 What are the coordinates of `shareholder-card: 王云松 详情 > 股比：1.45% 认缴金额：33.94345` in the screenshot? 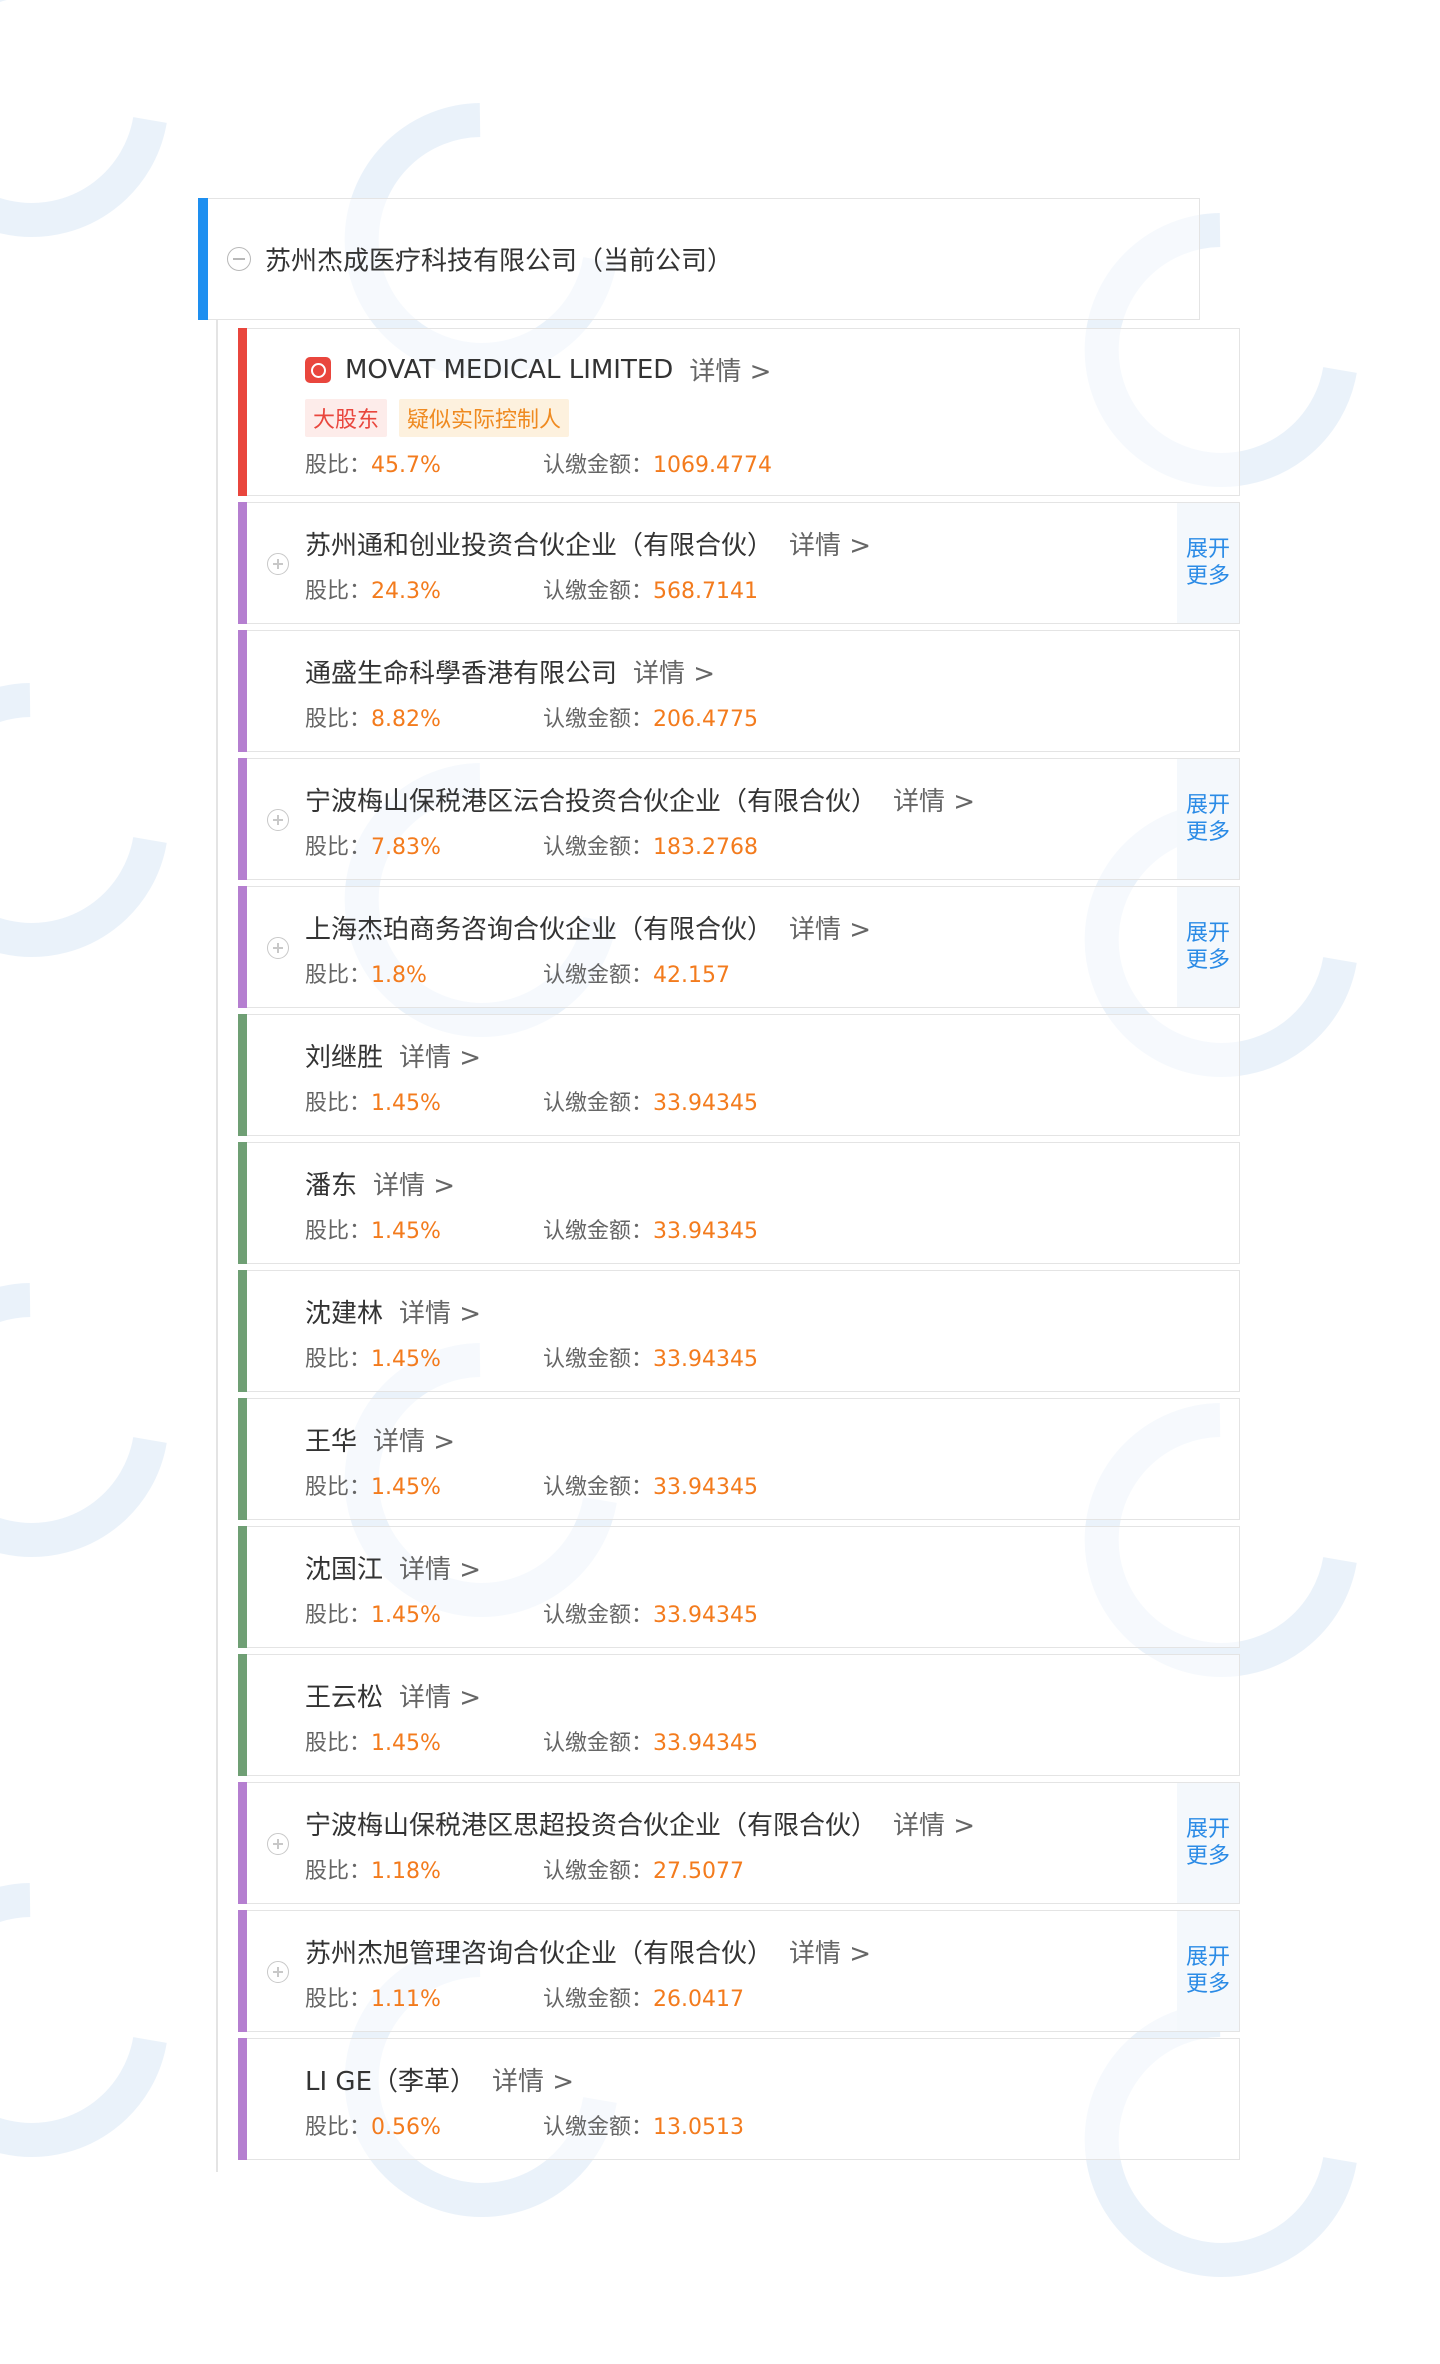 It's located at (739, 1715).